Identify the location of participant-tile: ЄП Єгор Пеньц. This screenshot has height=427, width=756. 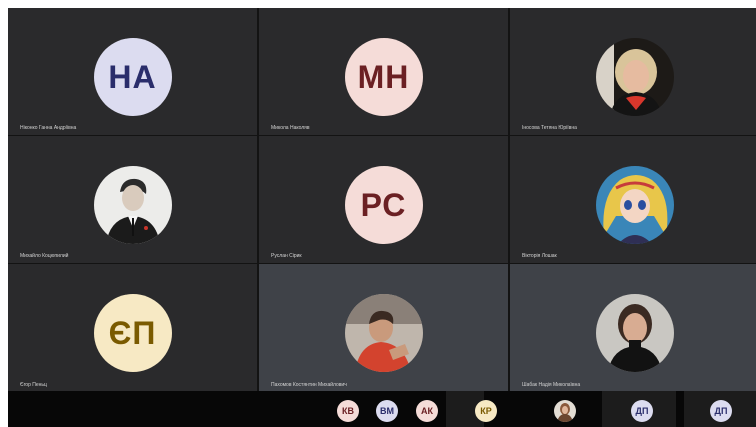
(132, 328).